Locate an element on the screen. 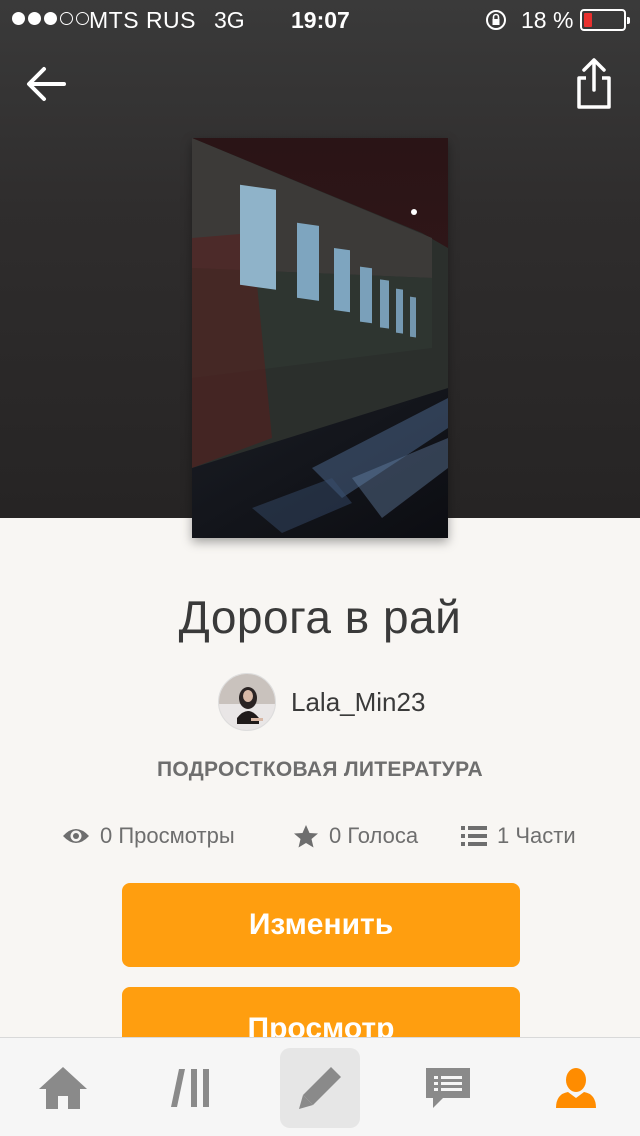  profile-icon is located at coordinates (576, 1088).